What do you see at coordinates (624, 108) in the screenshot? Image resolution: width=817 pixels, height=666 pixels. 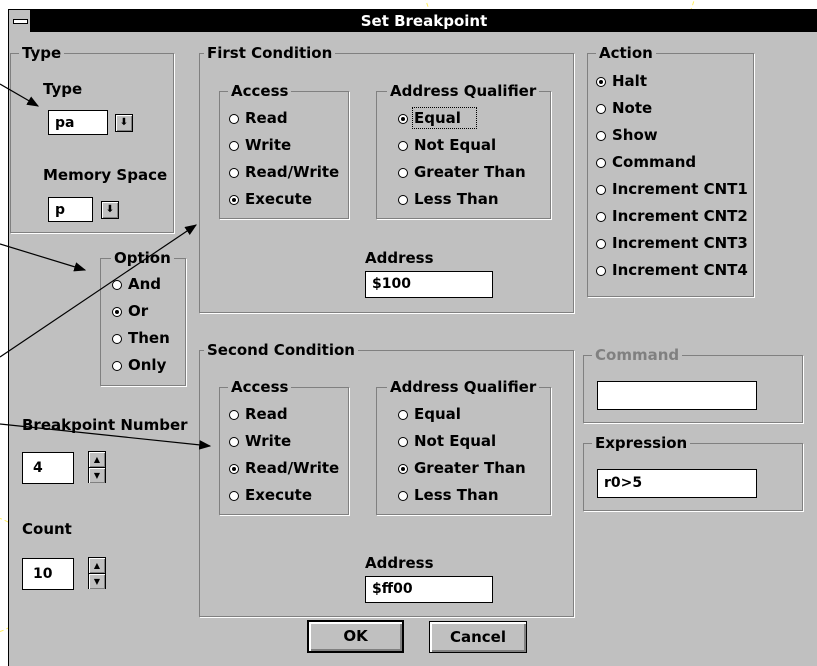 I see `action-note-radio: Note` at bounding box center [624, 108].